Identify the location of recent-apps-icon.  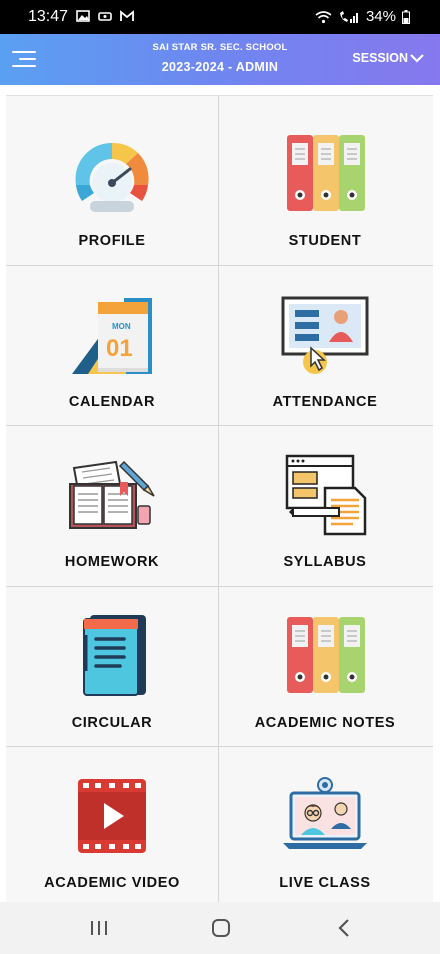
(99, 928).